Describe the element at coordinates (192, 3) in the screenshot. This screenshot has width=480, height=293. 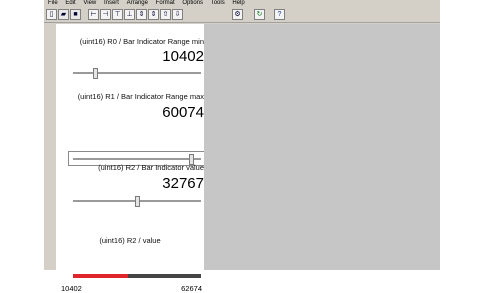
I see `menu-options: Options` at that location.